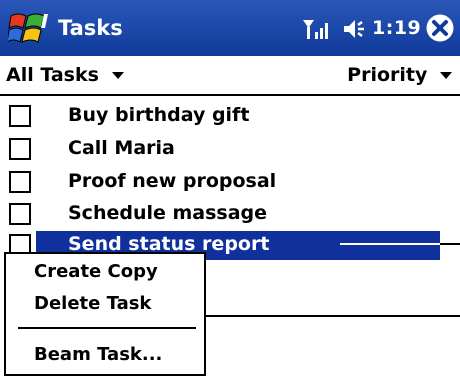 Image resolution: width=460 pixels, height=378 pixels. I want to click on close-circle-icon, so click(440, 28).